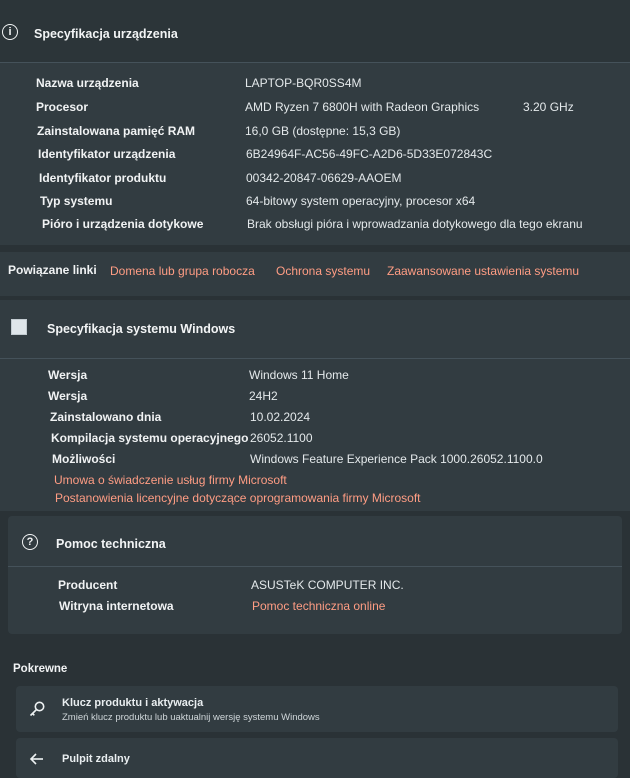 The image size is (630, 778). Describe the element at coordinates (106, 417) in the screenshot. I see `spec-label: Zainstalowano dnia` at that location.